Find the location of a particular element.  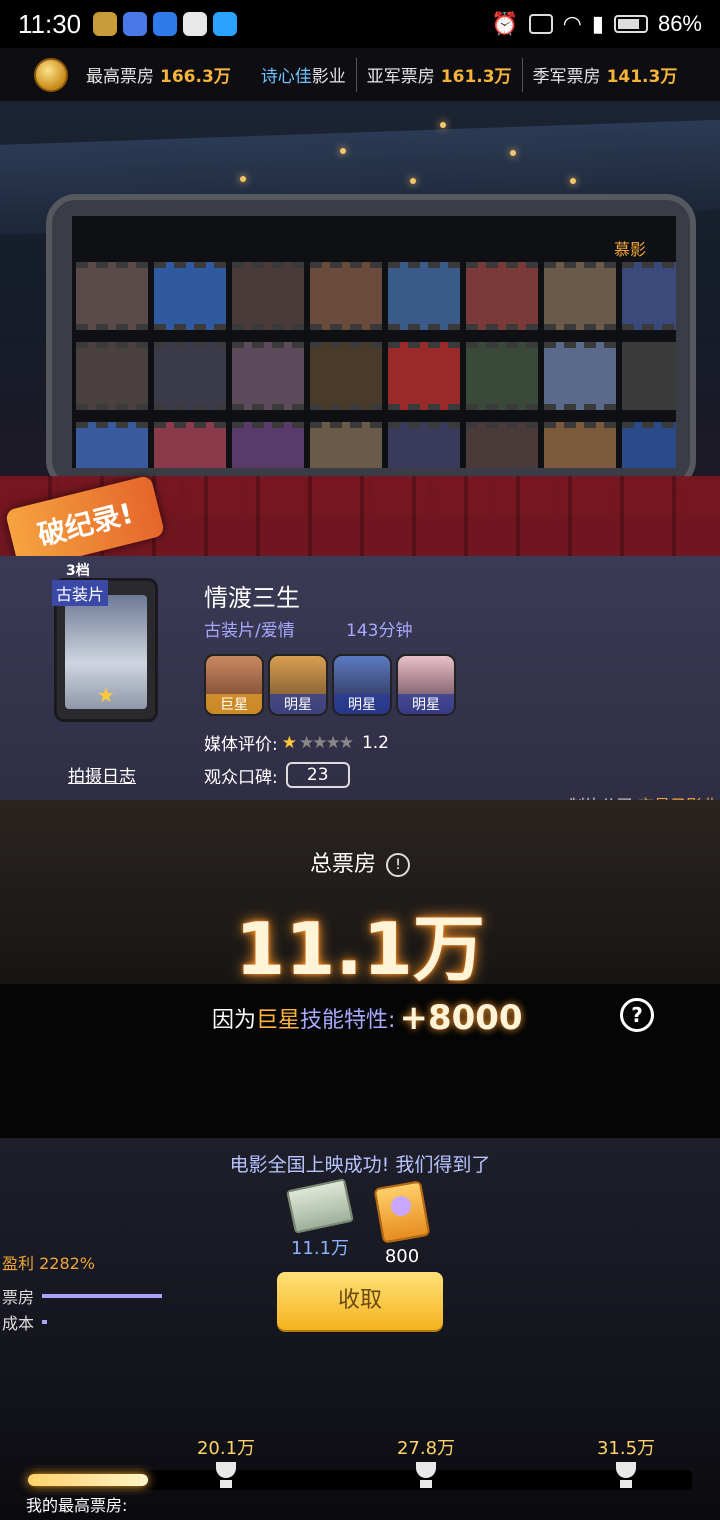

third-box-office-label: 季军票房 is located at coordinates (566, 77).